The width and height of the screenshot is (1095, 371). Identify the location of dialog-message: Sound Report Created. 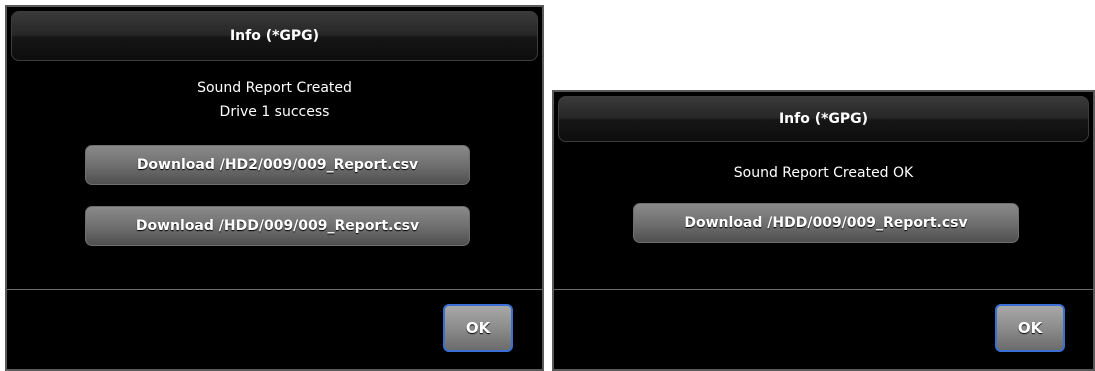
(274, 88).